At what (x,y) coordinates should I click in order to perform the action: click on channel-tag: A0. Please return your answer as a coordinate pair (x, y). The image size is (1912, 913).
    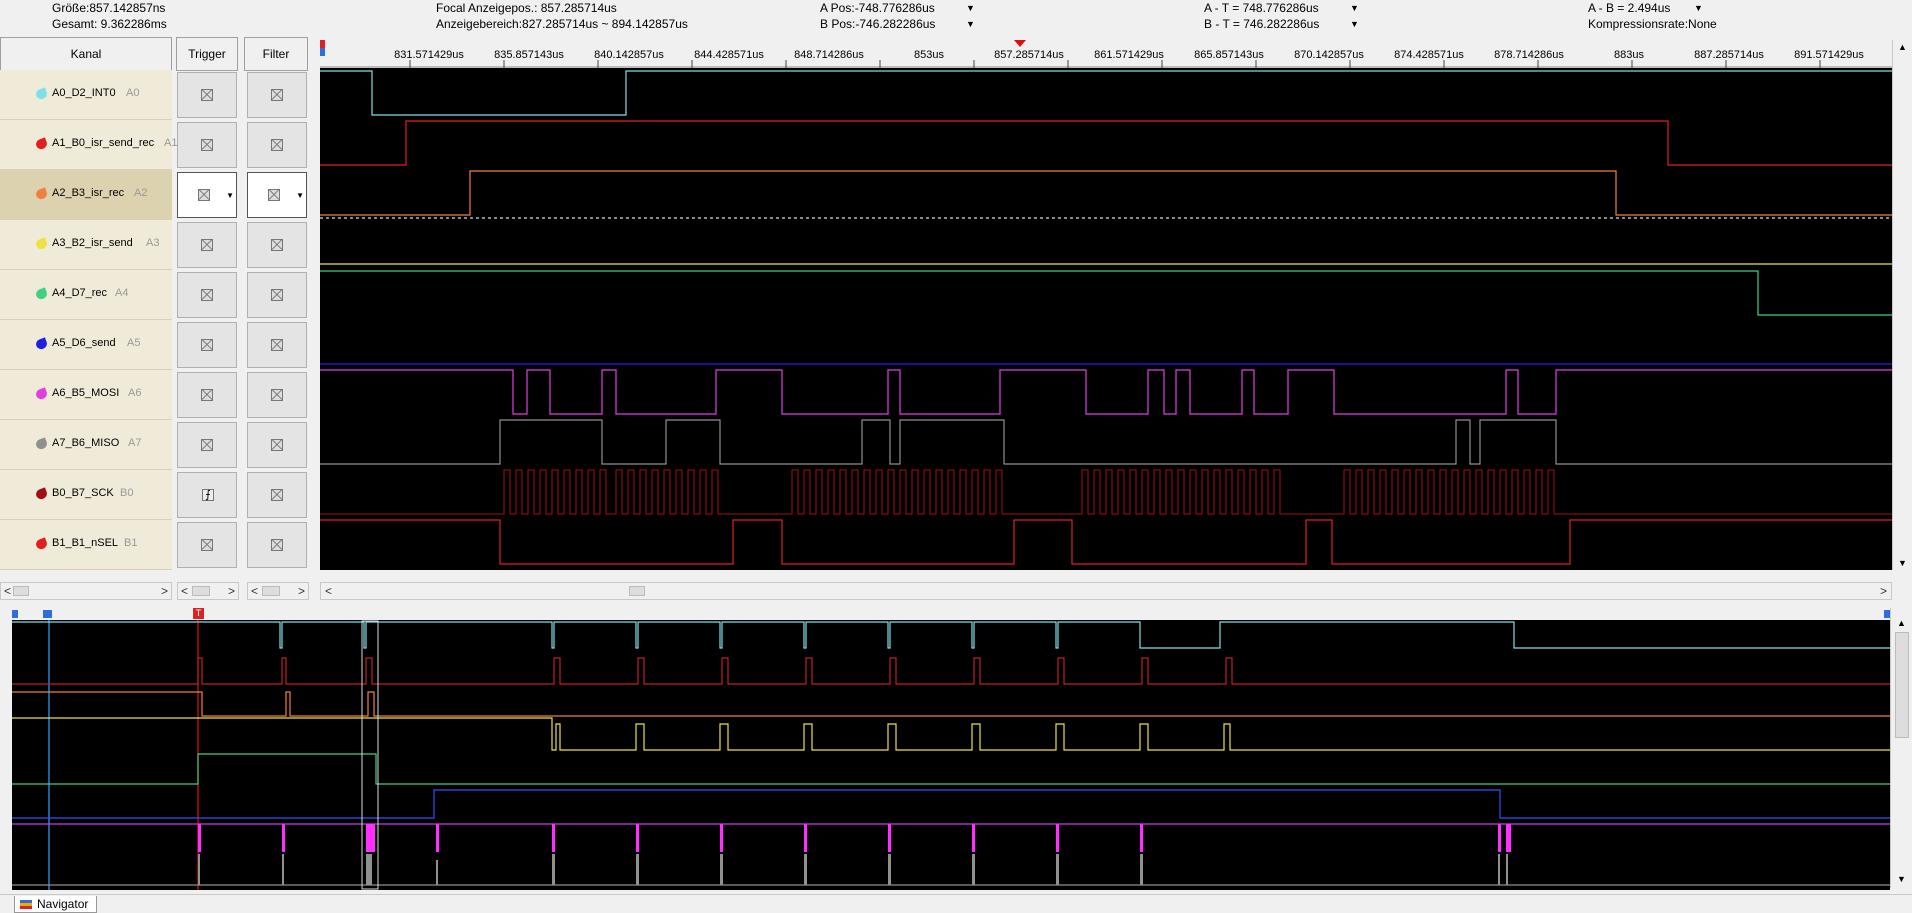
    Looking at the image, I should click on (133, 93).